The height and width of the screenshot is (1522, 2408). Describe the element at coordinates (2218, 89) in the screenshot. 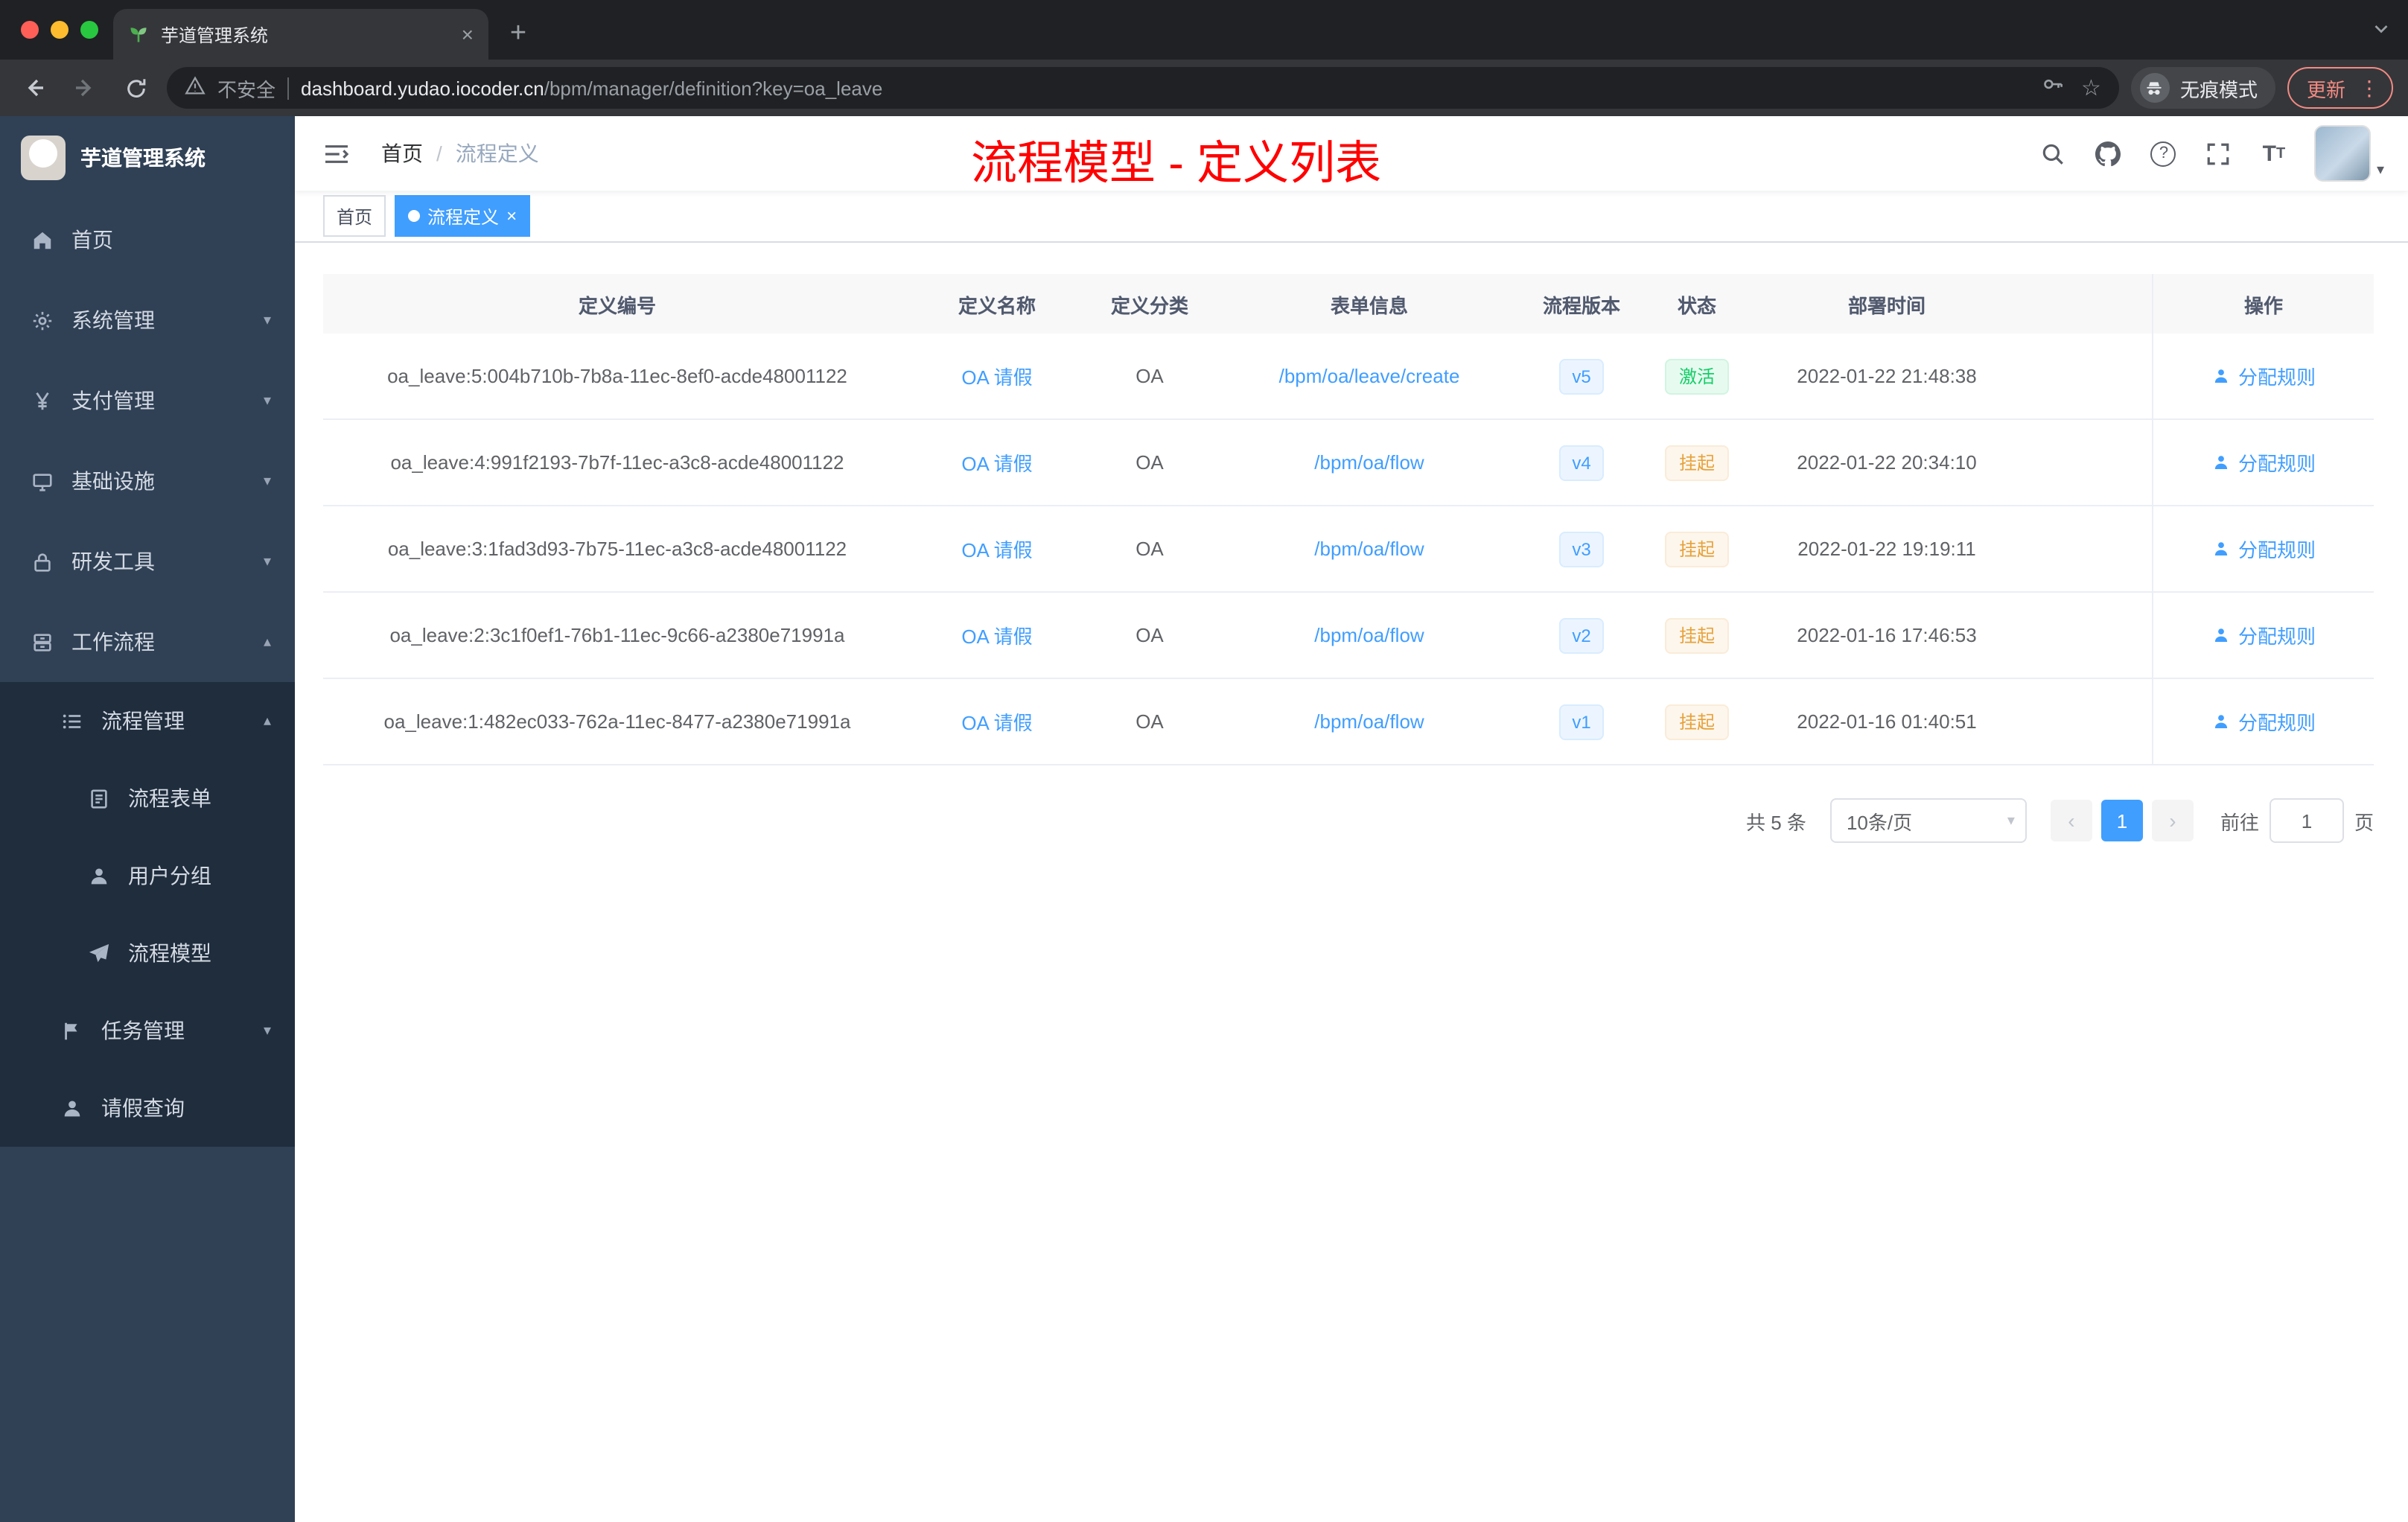

I see `incognito-label: 无痕模式` at that location.